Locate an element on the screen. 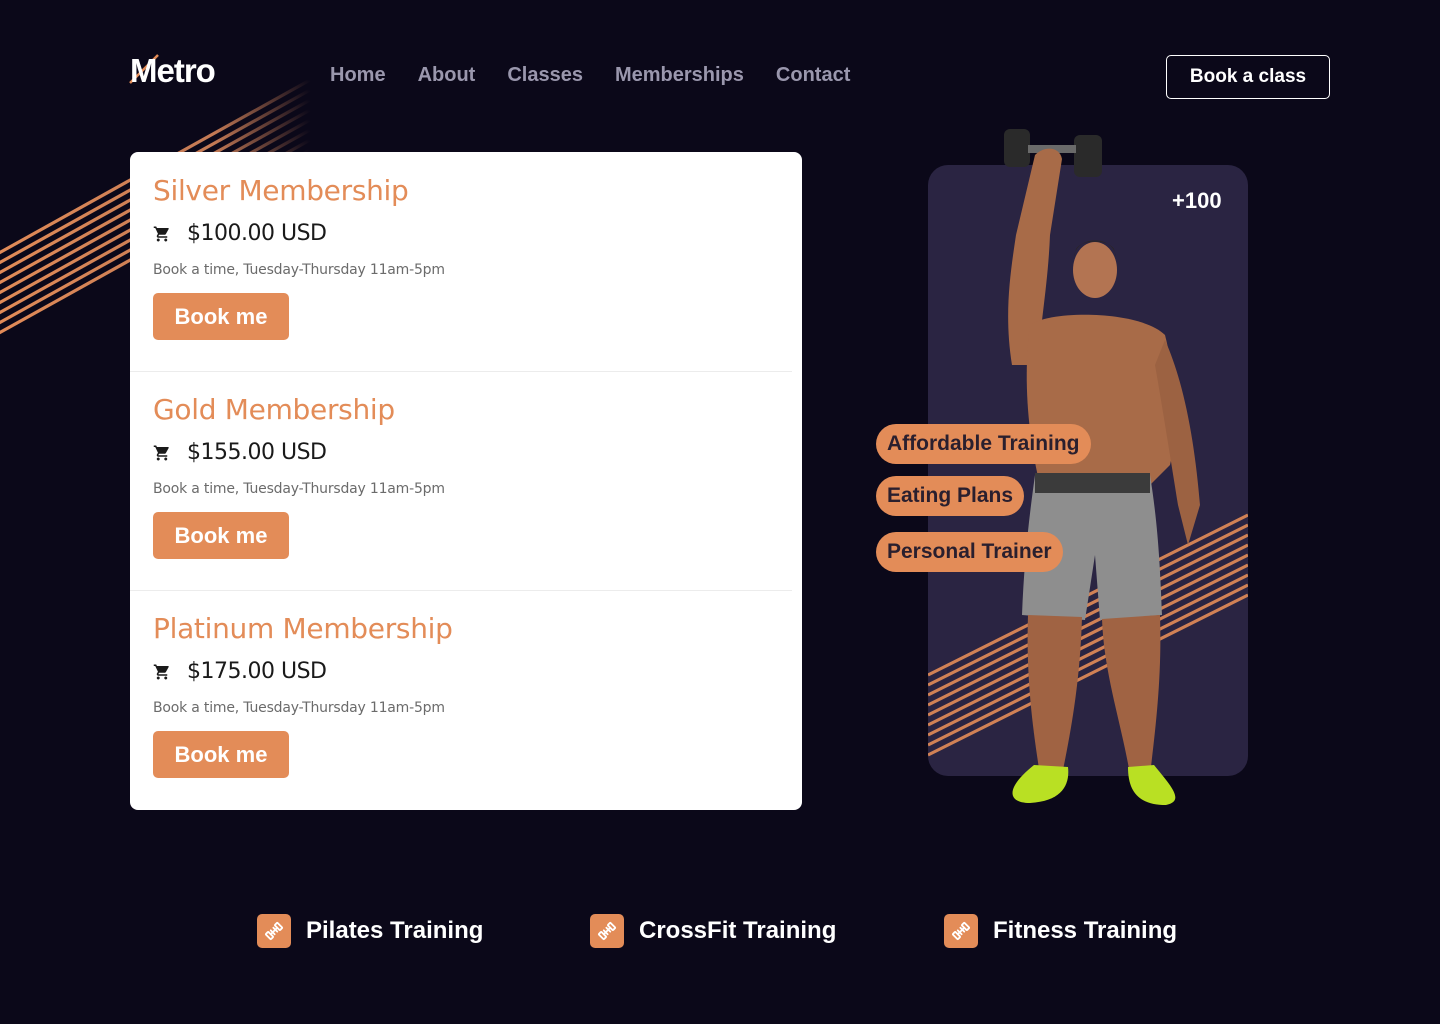 The image size is (1440, 1024). price-row: $100.00 USD is located at coordinates (477, 233).